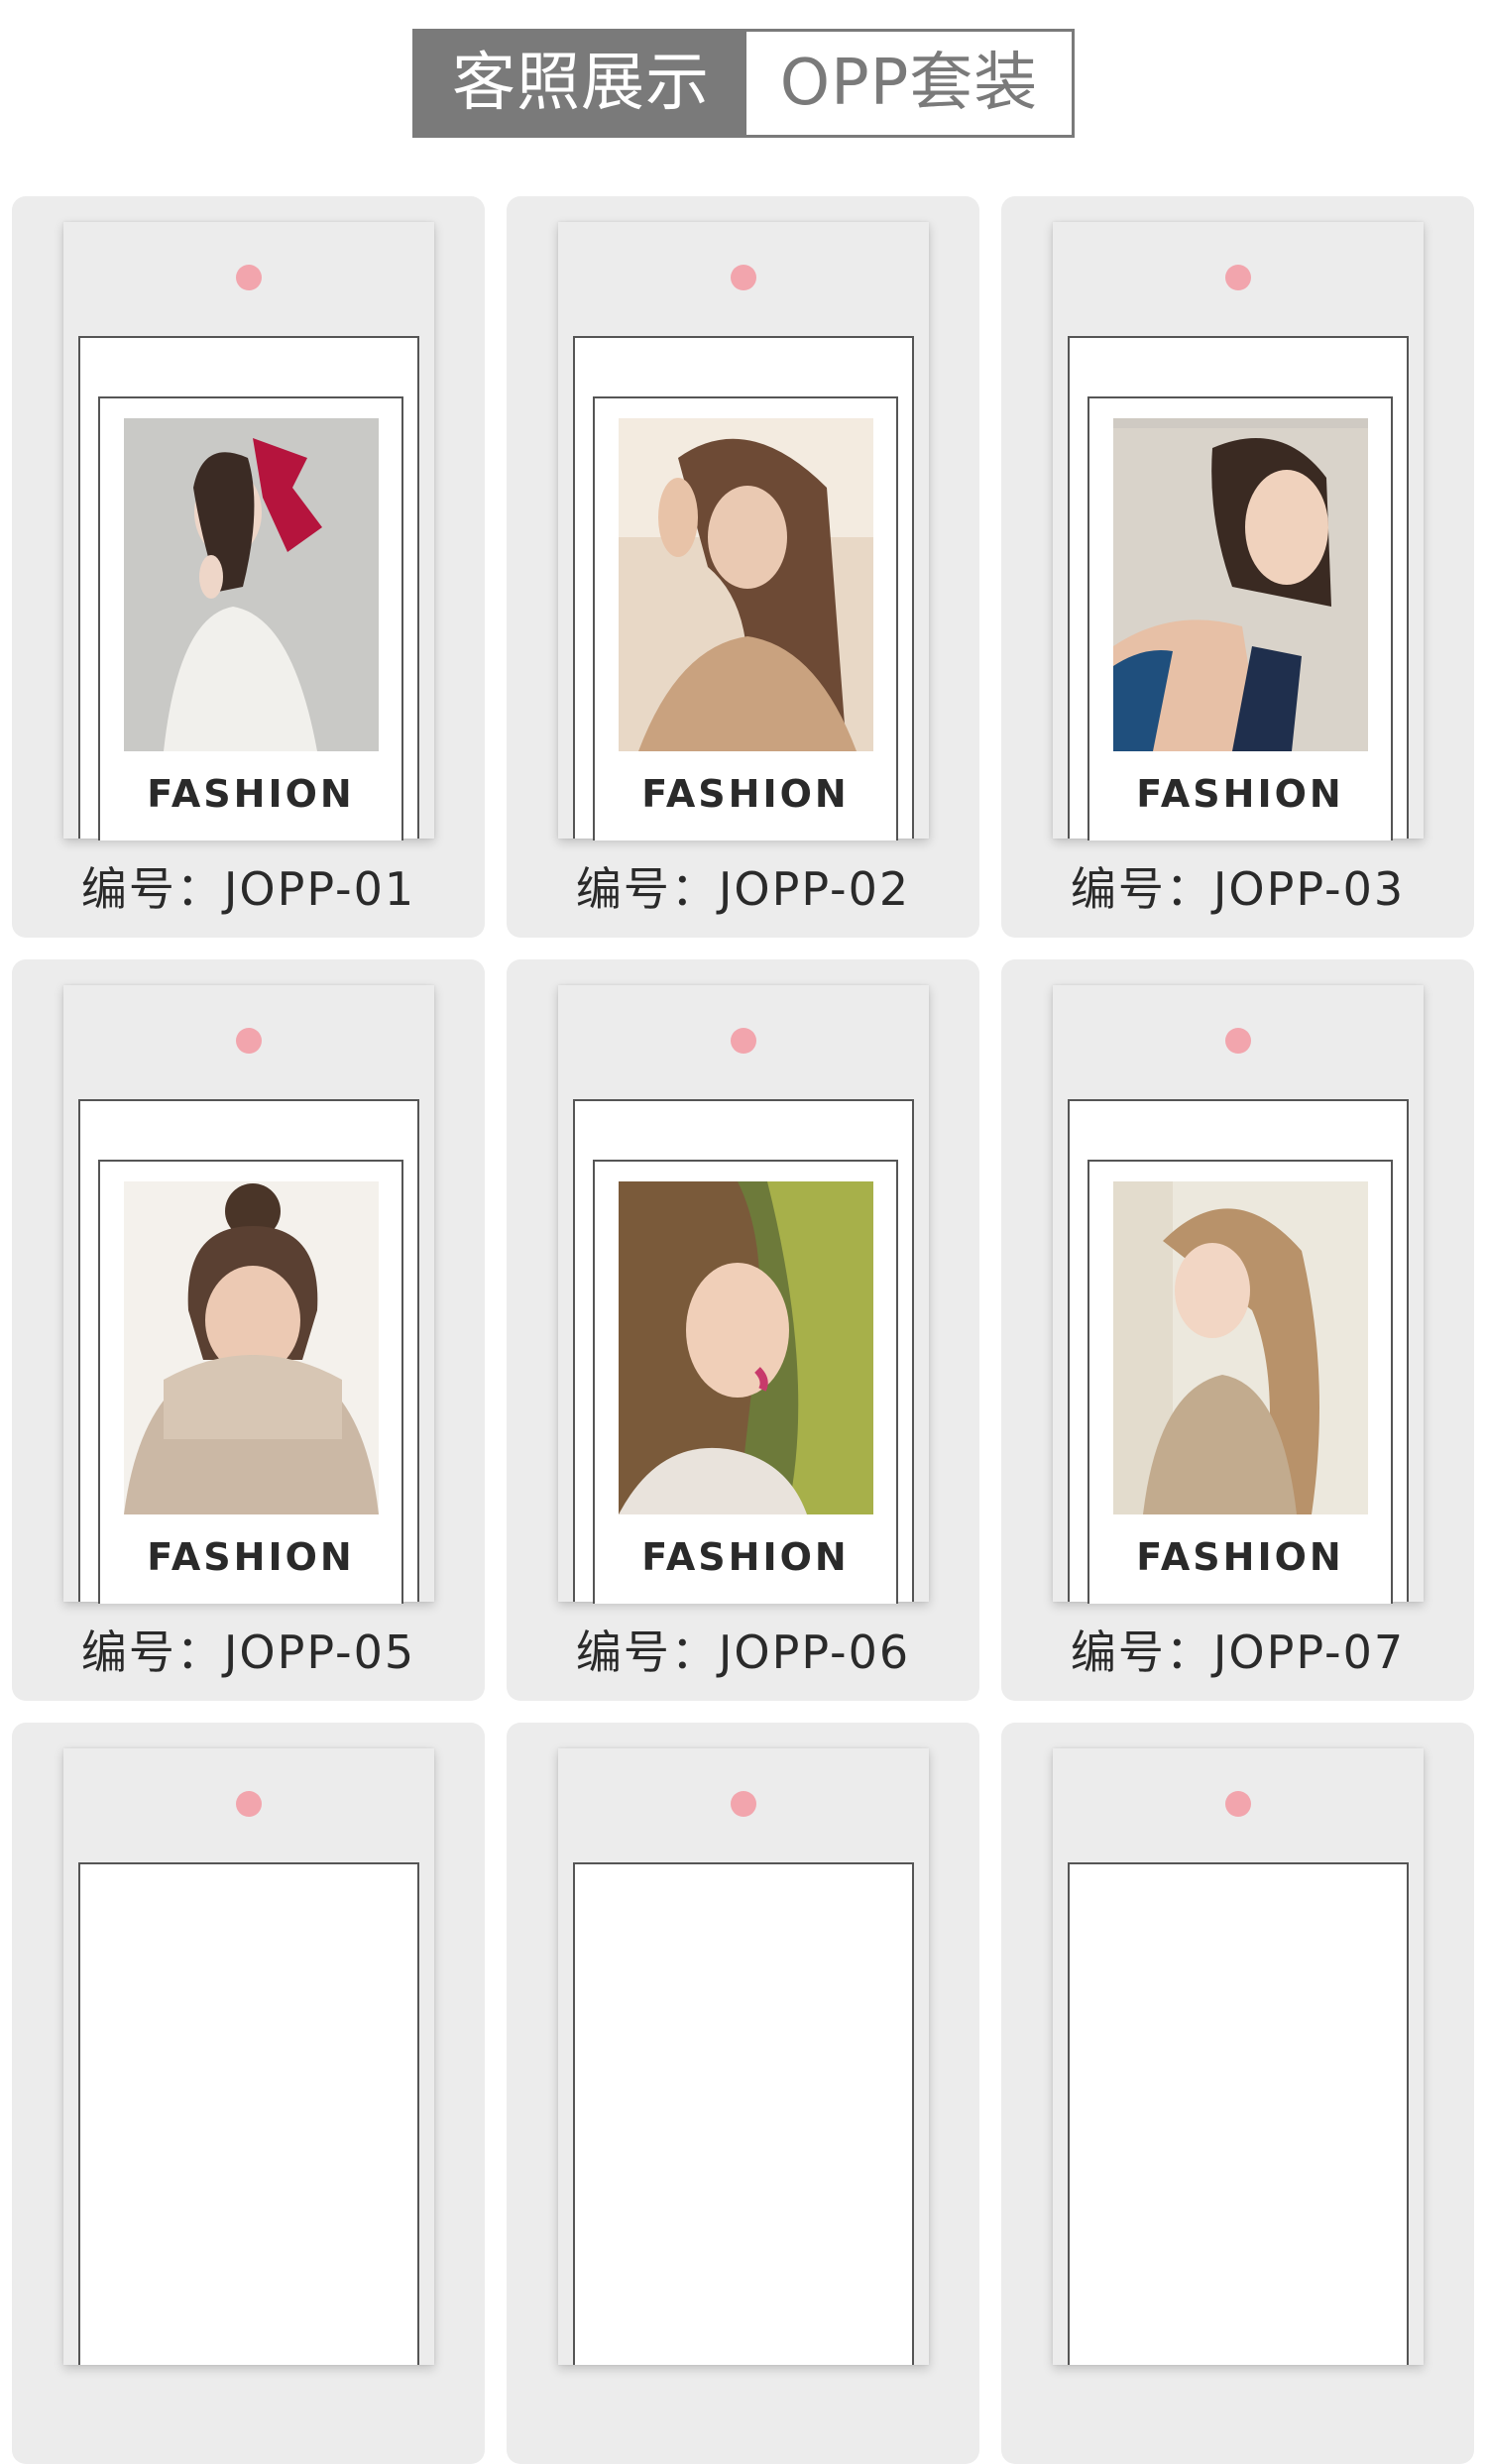 This screenshot has height=2464, width=1487. I want to click on product-card: FASHION 编号：JOPP-06, so click(743, 1330).